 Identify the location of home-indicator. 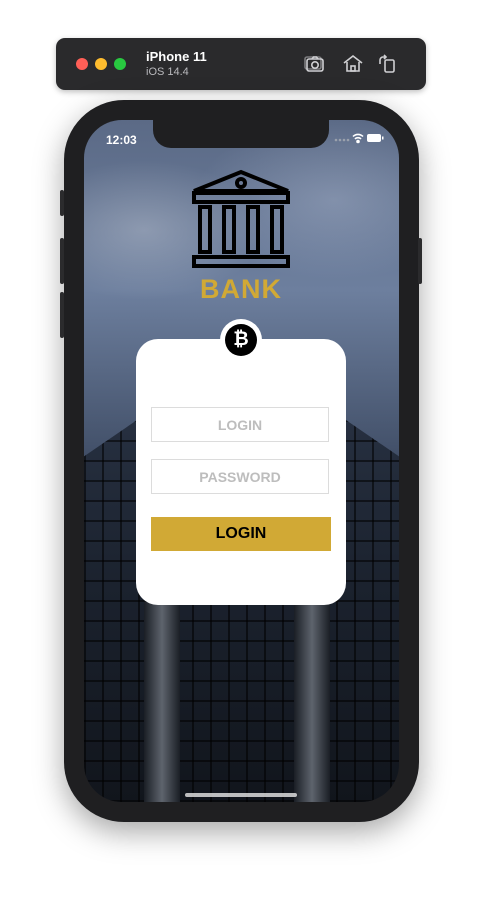
(241, 795).